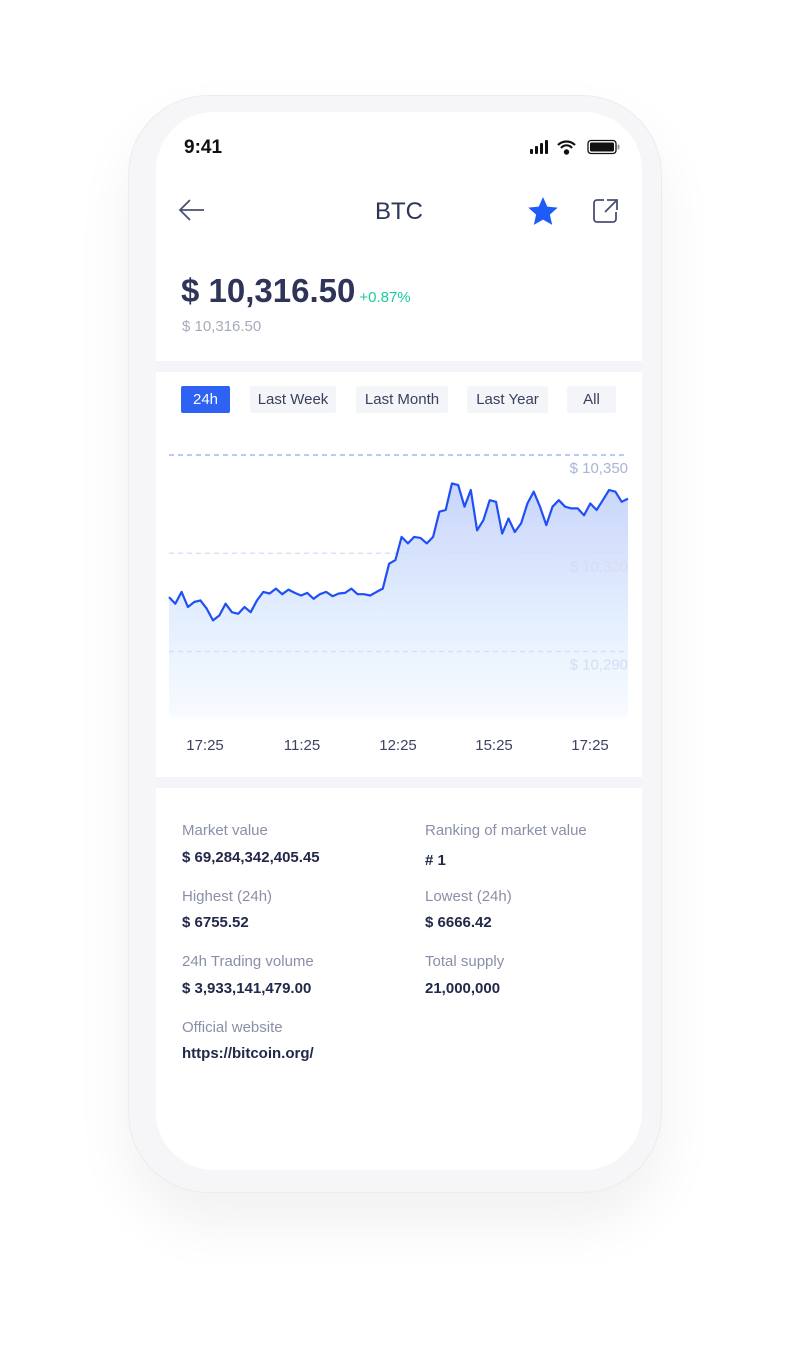 This screenshot has height=1360, width=792. Describe the element at coordinates (205, 399) in the screenshot. I see `tab-24h: 24h` at that location.